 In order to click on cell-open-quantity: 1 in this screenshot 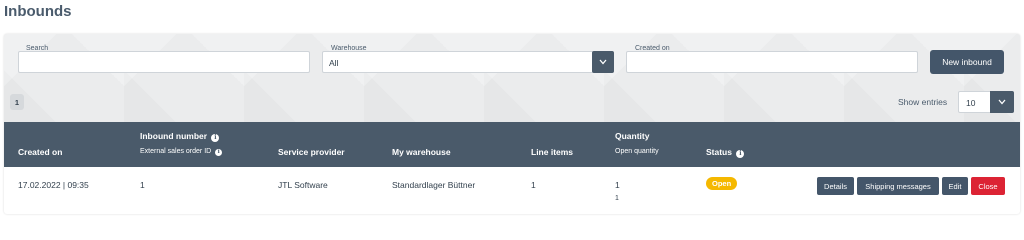, I will do `click(617, 198)`.